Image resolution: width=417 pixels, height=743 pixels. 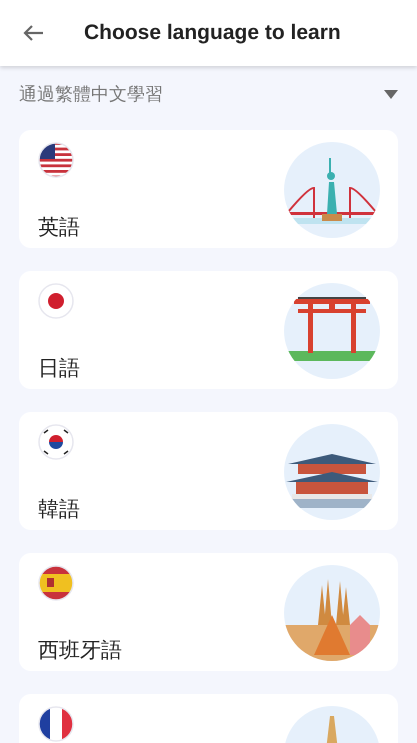 What do you see at coordinates (212, 33) in the screenshot?
I see `page-title: Choose language to learn` at bounding box center [212, 33].